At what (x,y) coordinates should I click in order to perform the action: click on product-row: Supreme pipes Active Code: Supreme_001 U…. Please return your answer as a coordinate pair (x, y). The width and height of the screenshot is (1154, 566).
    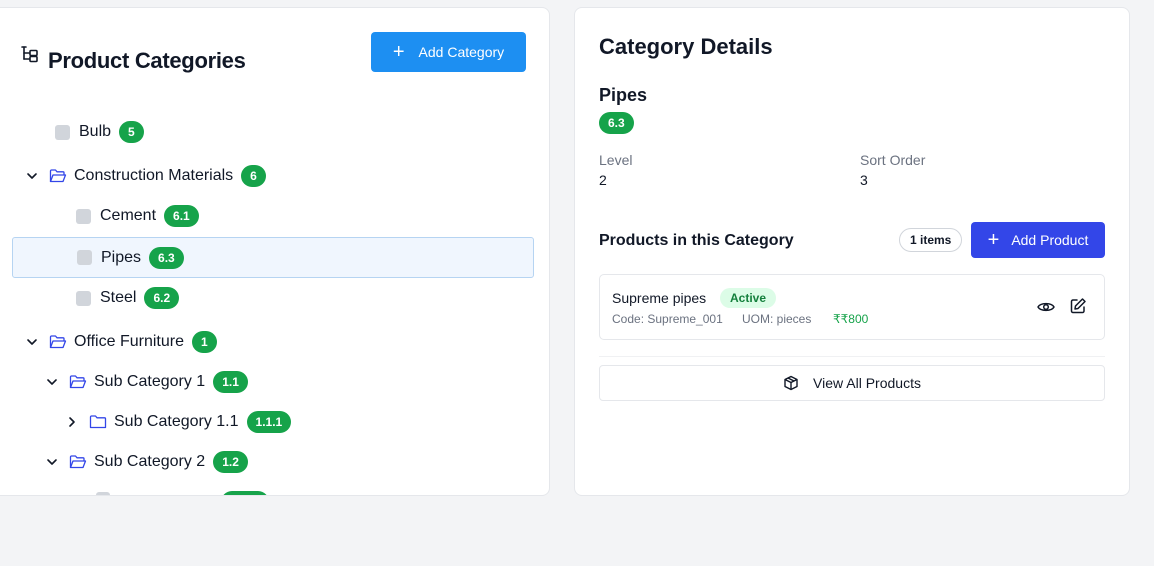
    Looking at the image, I should click on (852, 307).